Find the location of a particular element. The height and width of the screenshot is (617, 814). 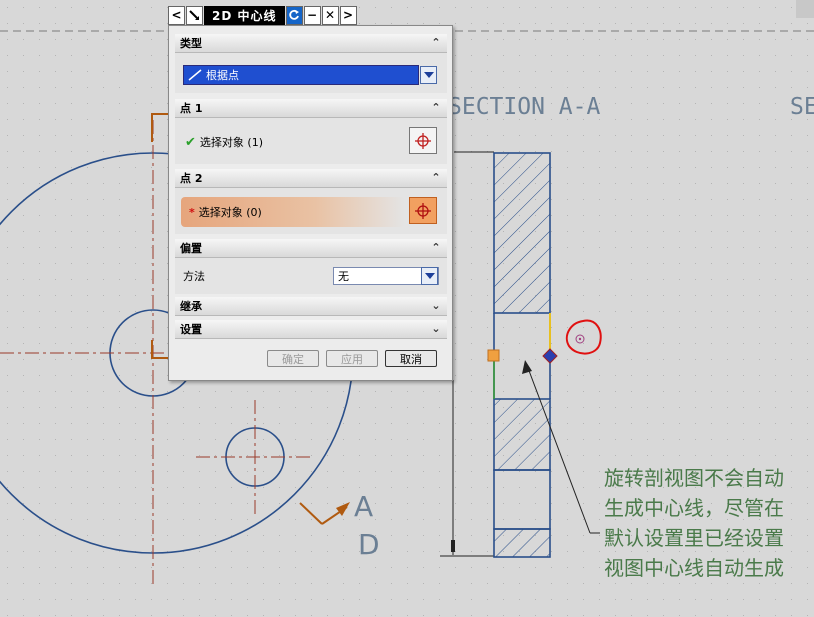

section-letter-a: A is located at coordinates (364, 506).